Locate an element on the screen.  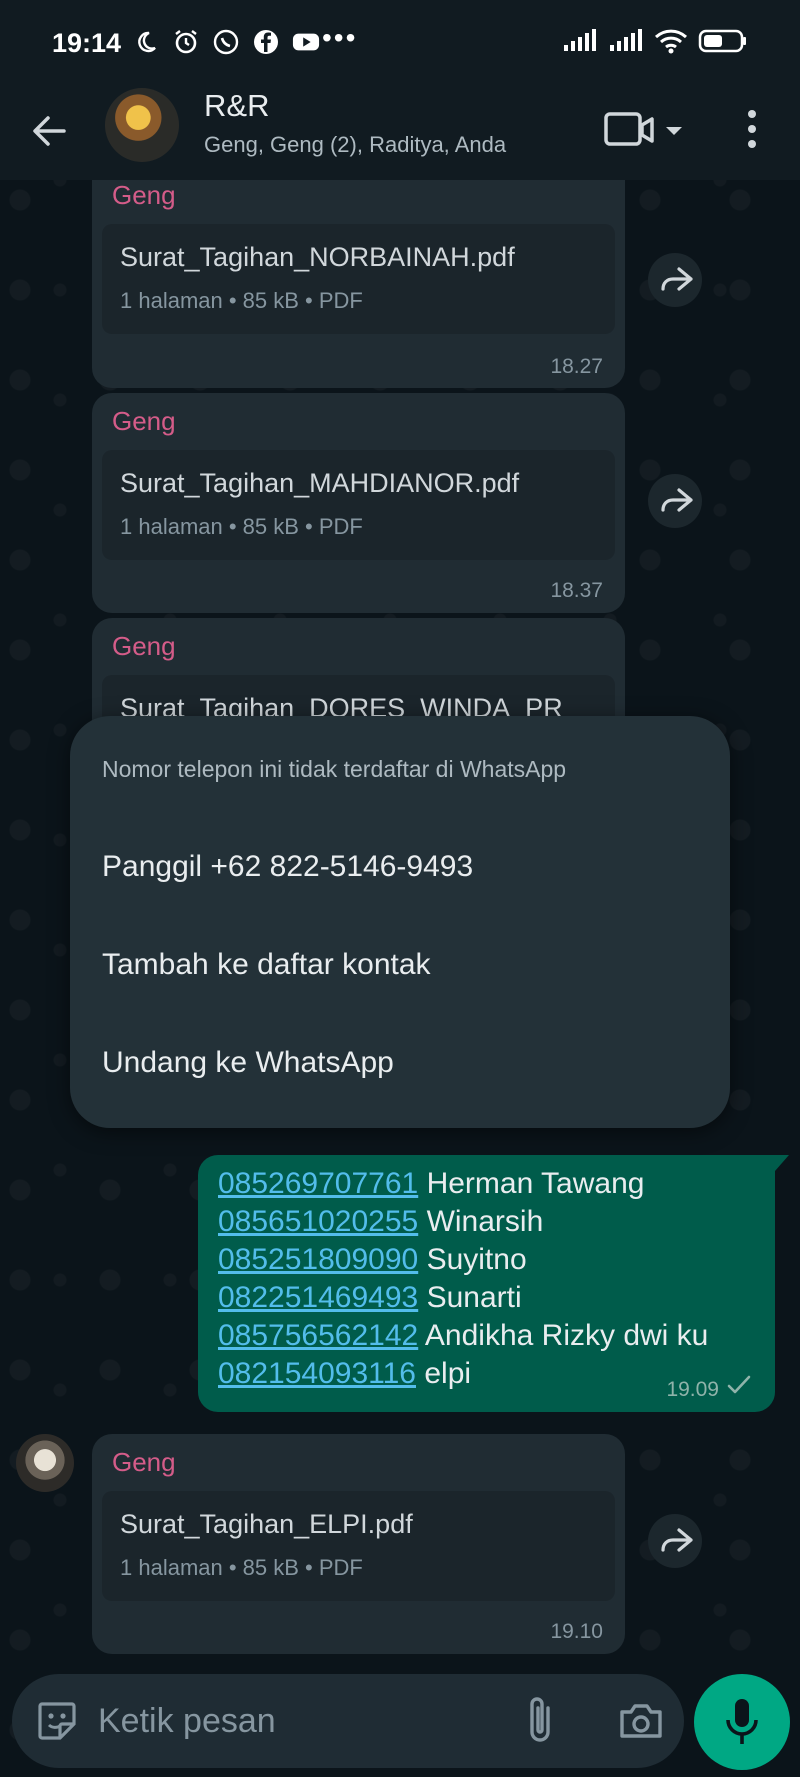
invite-option: Undang ke WhatsApp is located at coordinates (248, 1063).